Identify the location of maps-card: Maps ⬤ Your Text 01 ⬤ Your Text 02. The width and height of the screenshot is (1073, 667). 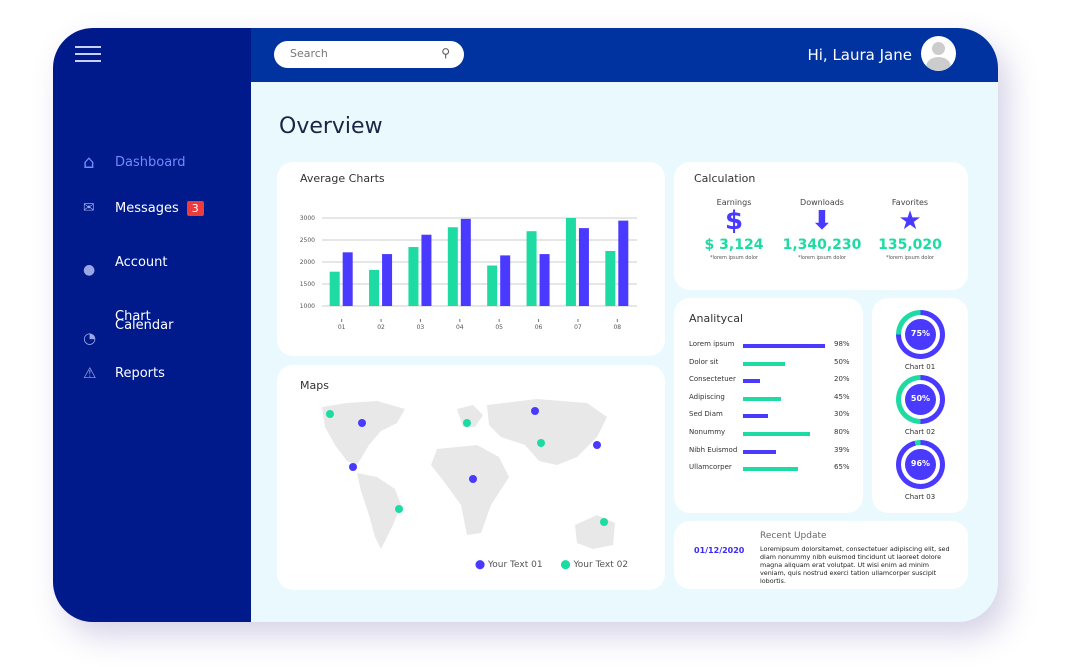
(471, 477).